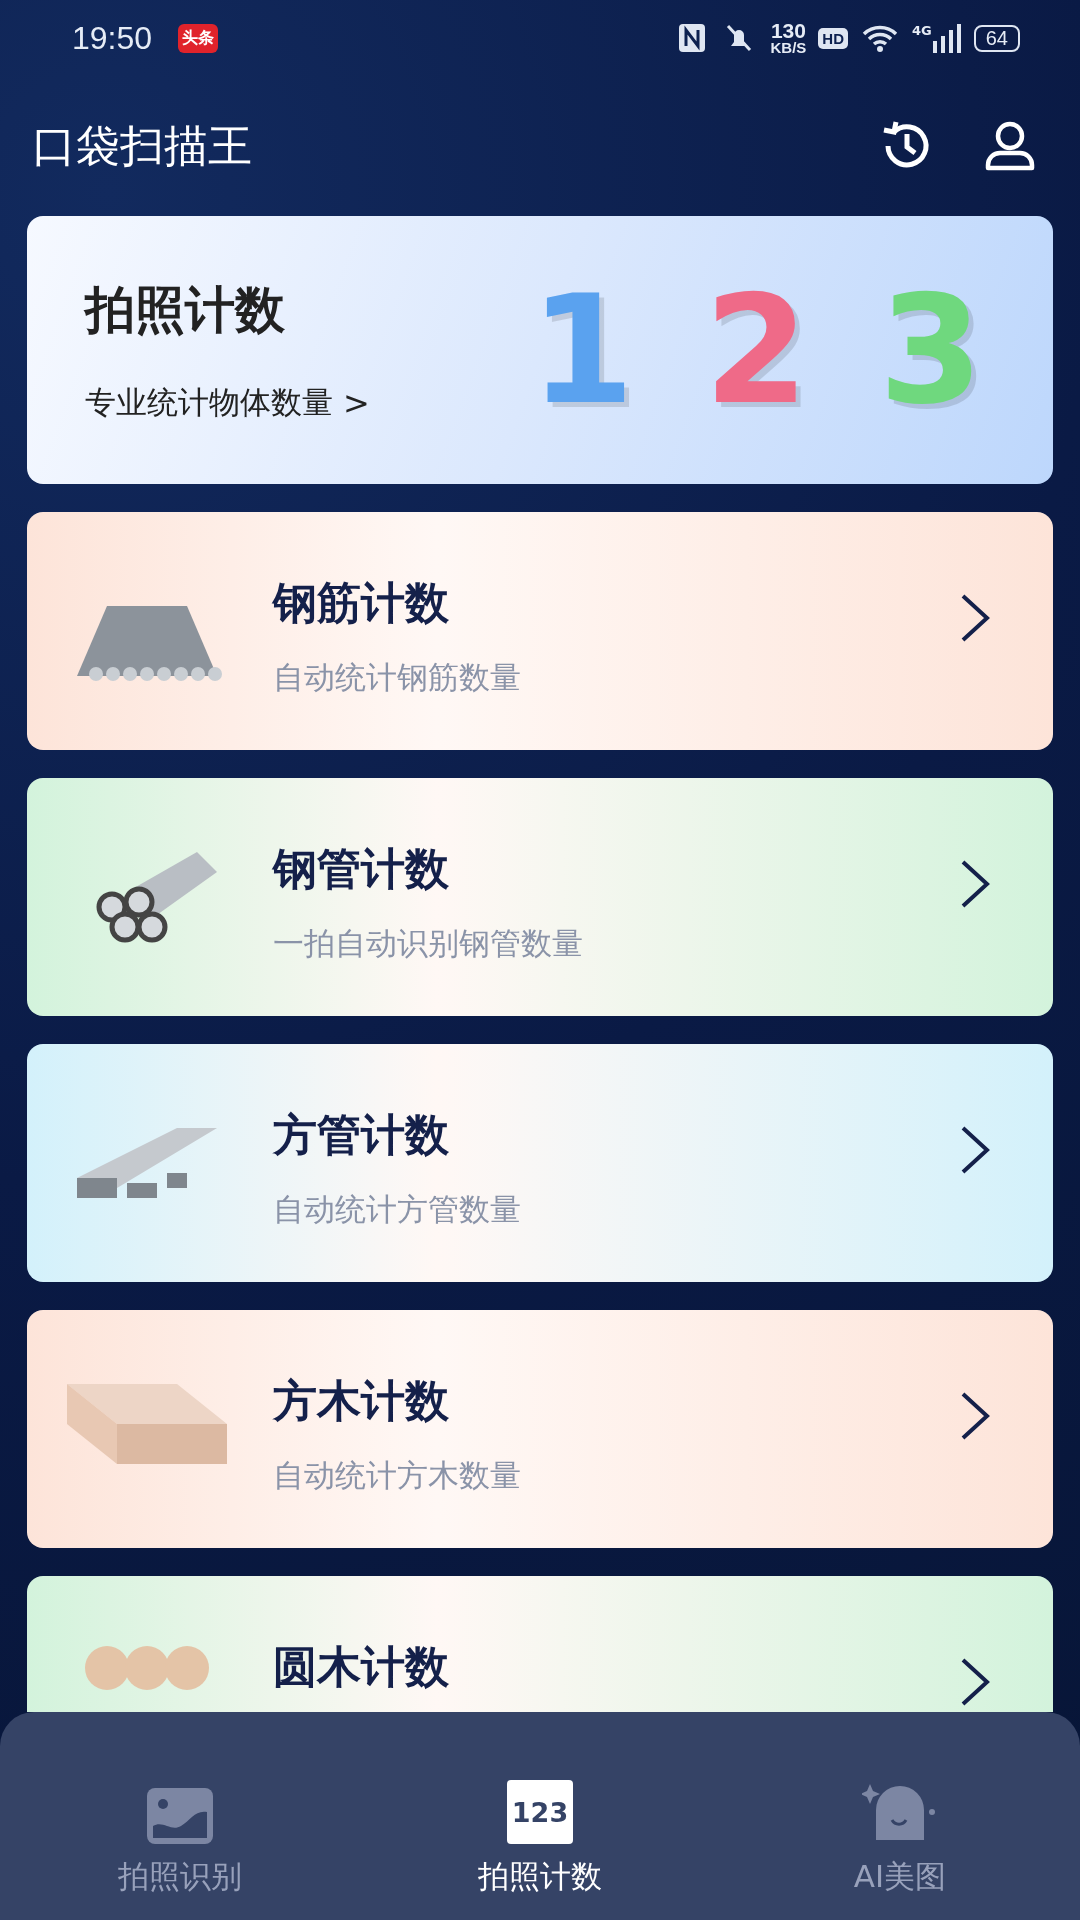 This screenshot has height=1920, width=1080. Describe the element at coordinates (185, 310) in the screenshot. I see `banner-title: 拍照计数` at that location.